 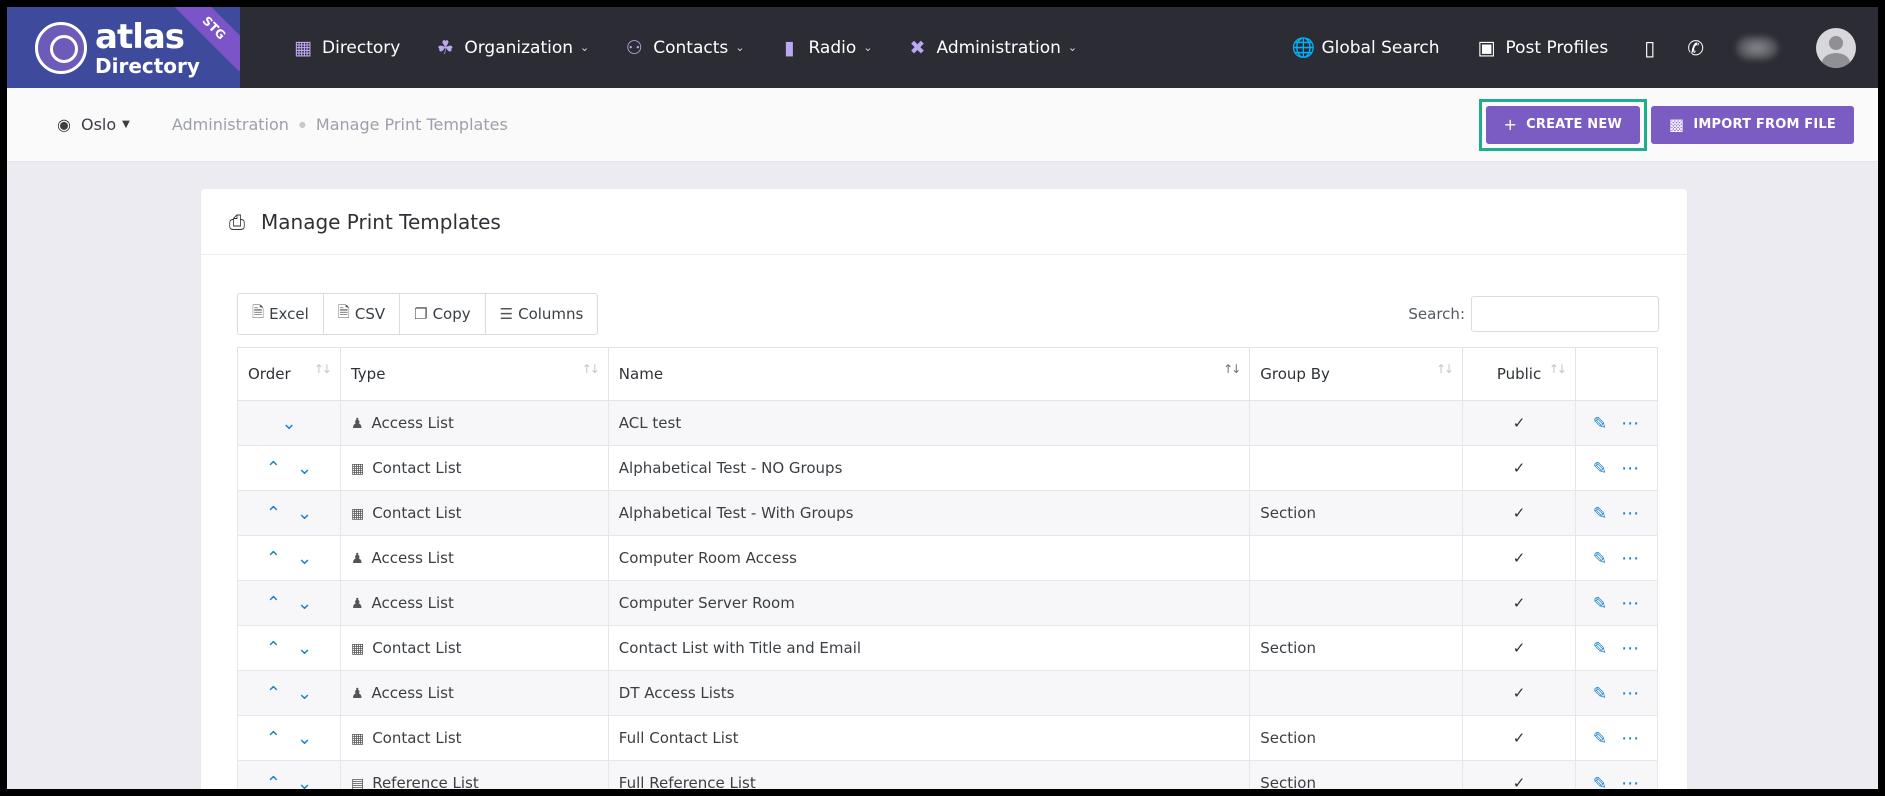 What do you see at coordinates (929, 693) in the screenshot?
I see `name-cell: DT Access Lists` at bounding box center [929, 693].